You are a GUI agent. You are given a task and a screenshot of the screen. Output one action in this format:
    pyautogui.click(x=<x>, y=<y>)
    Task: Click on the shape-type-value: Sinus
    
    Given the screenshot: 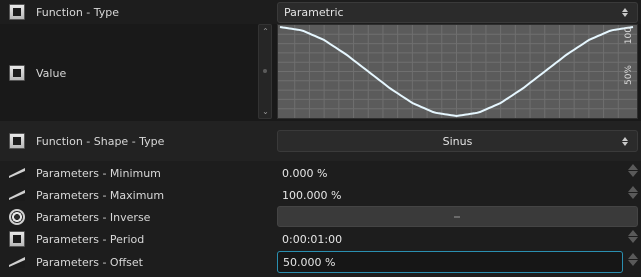 What is the action you would take?
    pyautogui.click(x=457, y=141)
    